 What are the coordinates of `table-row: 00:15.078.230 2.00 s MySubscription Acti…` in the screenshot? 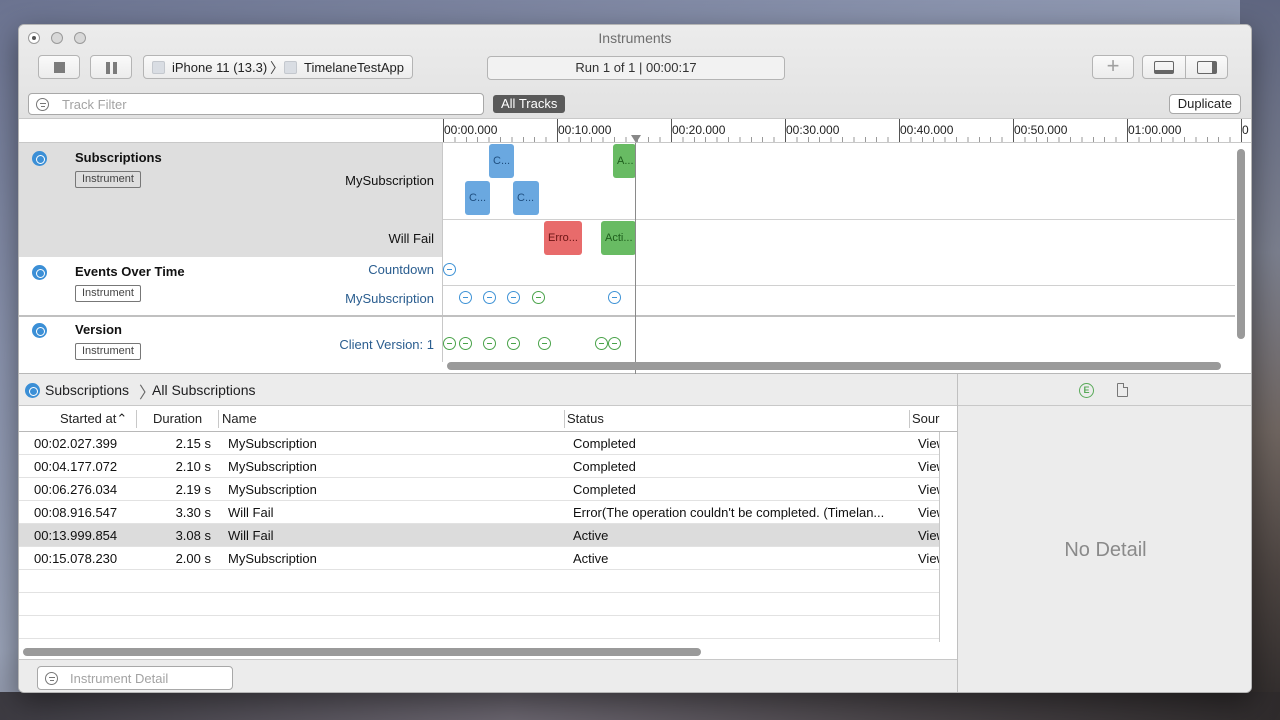 It's located at (479, 558).